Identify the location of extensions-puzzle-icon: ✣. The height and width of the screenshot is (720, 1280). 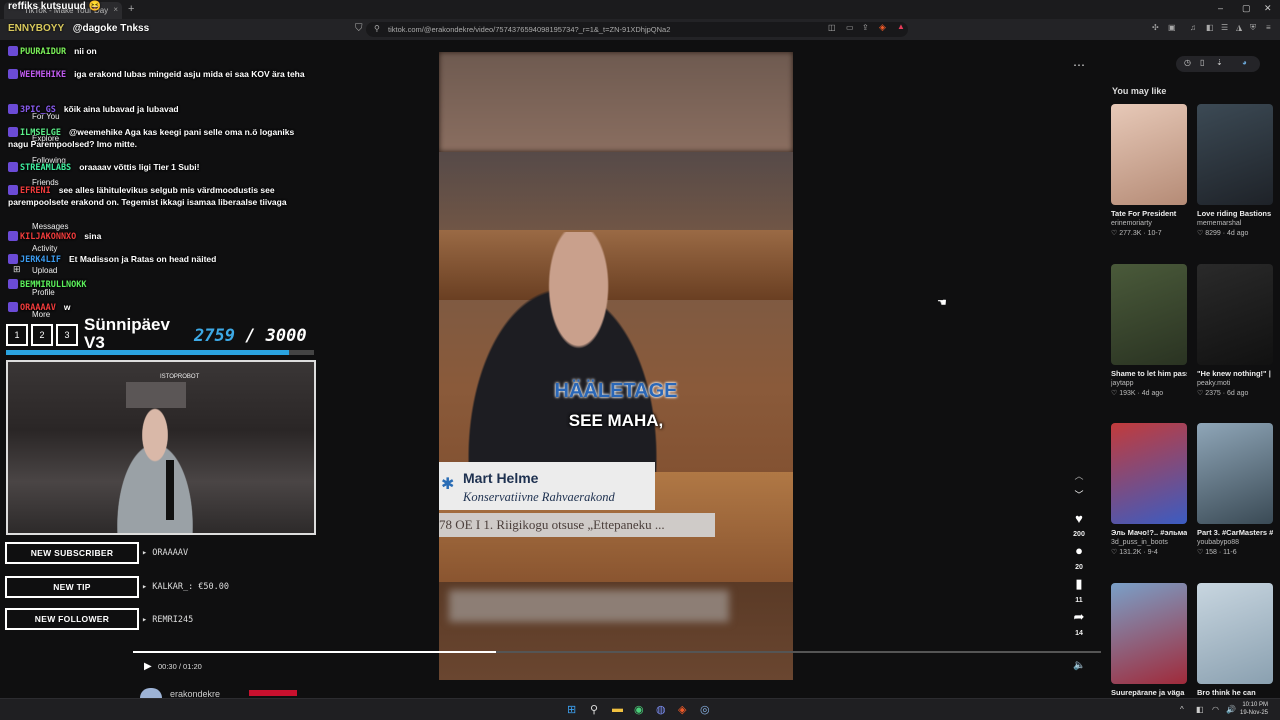
(1155, 27).